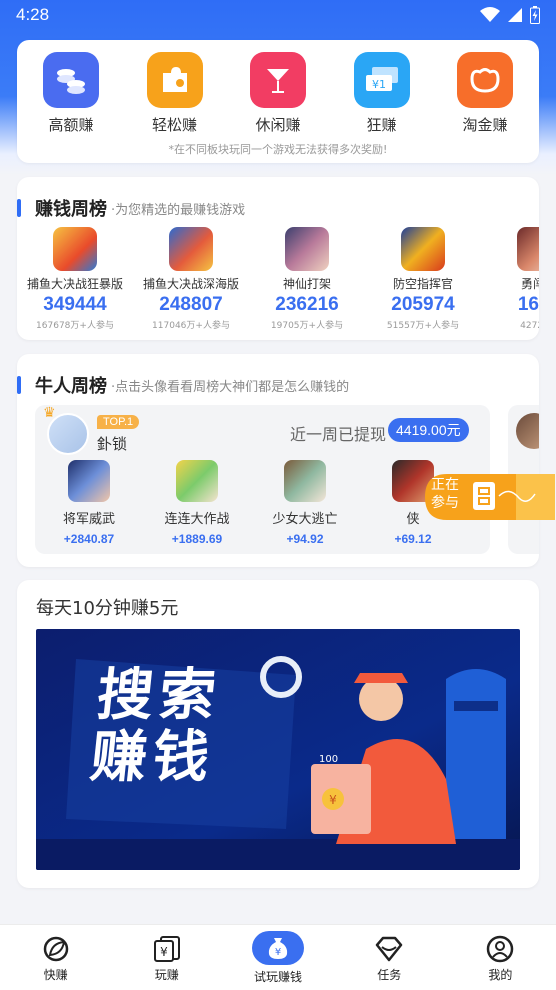 This screenshot has height=990, width=556. What do you see at coordinates (278, 80) in the screenshot?
I see `cocktail-icon` at bounding box center [278, 80].